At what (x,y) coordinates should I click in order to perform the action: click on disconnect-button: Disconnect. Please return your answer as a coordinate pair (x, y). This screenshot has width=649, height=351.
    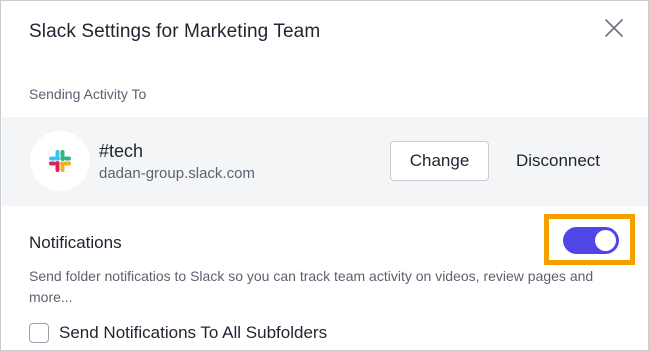
    Looking at the image, I should click on (558, 161).